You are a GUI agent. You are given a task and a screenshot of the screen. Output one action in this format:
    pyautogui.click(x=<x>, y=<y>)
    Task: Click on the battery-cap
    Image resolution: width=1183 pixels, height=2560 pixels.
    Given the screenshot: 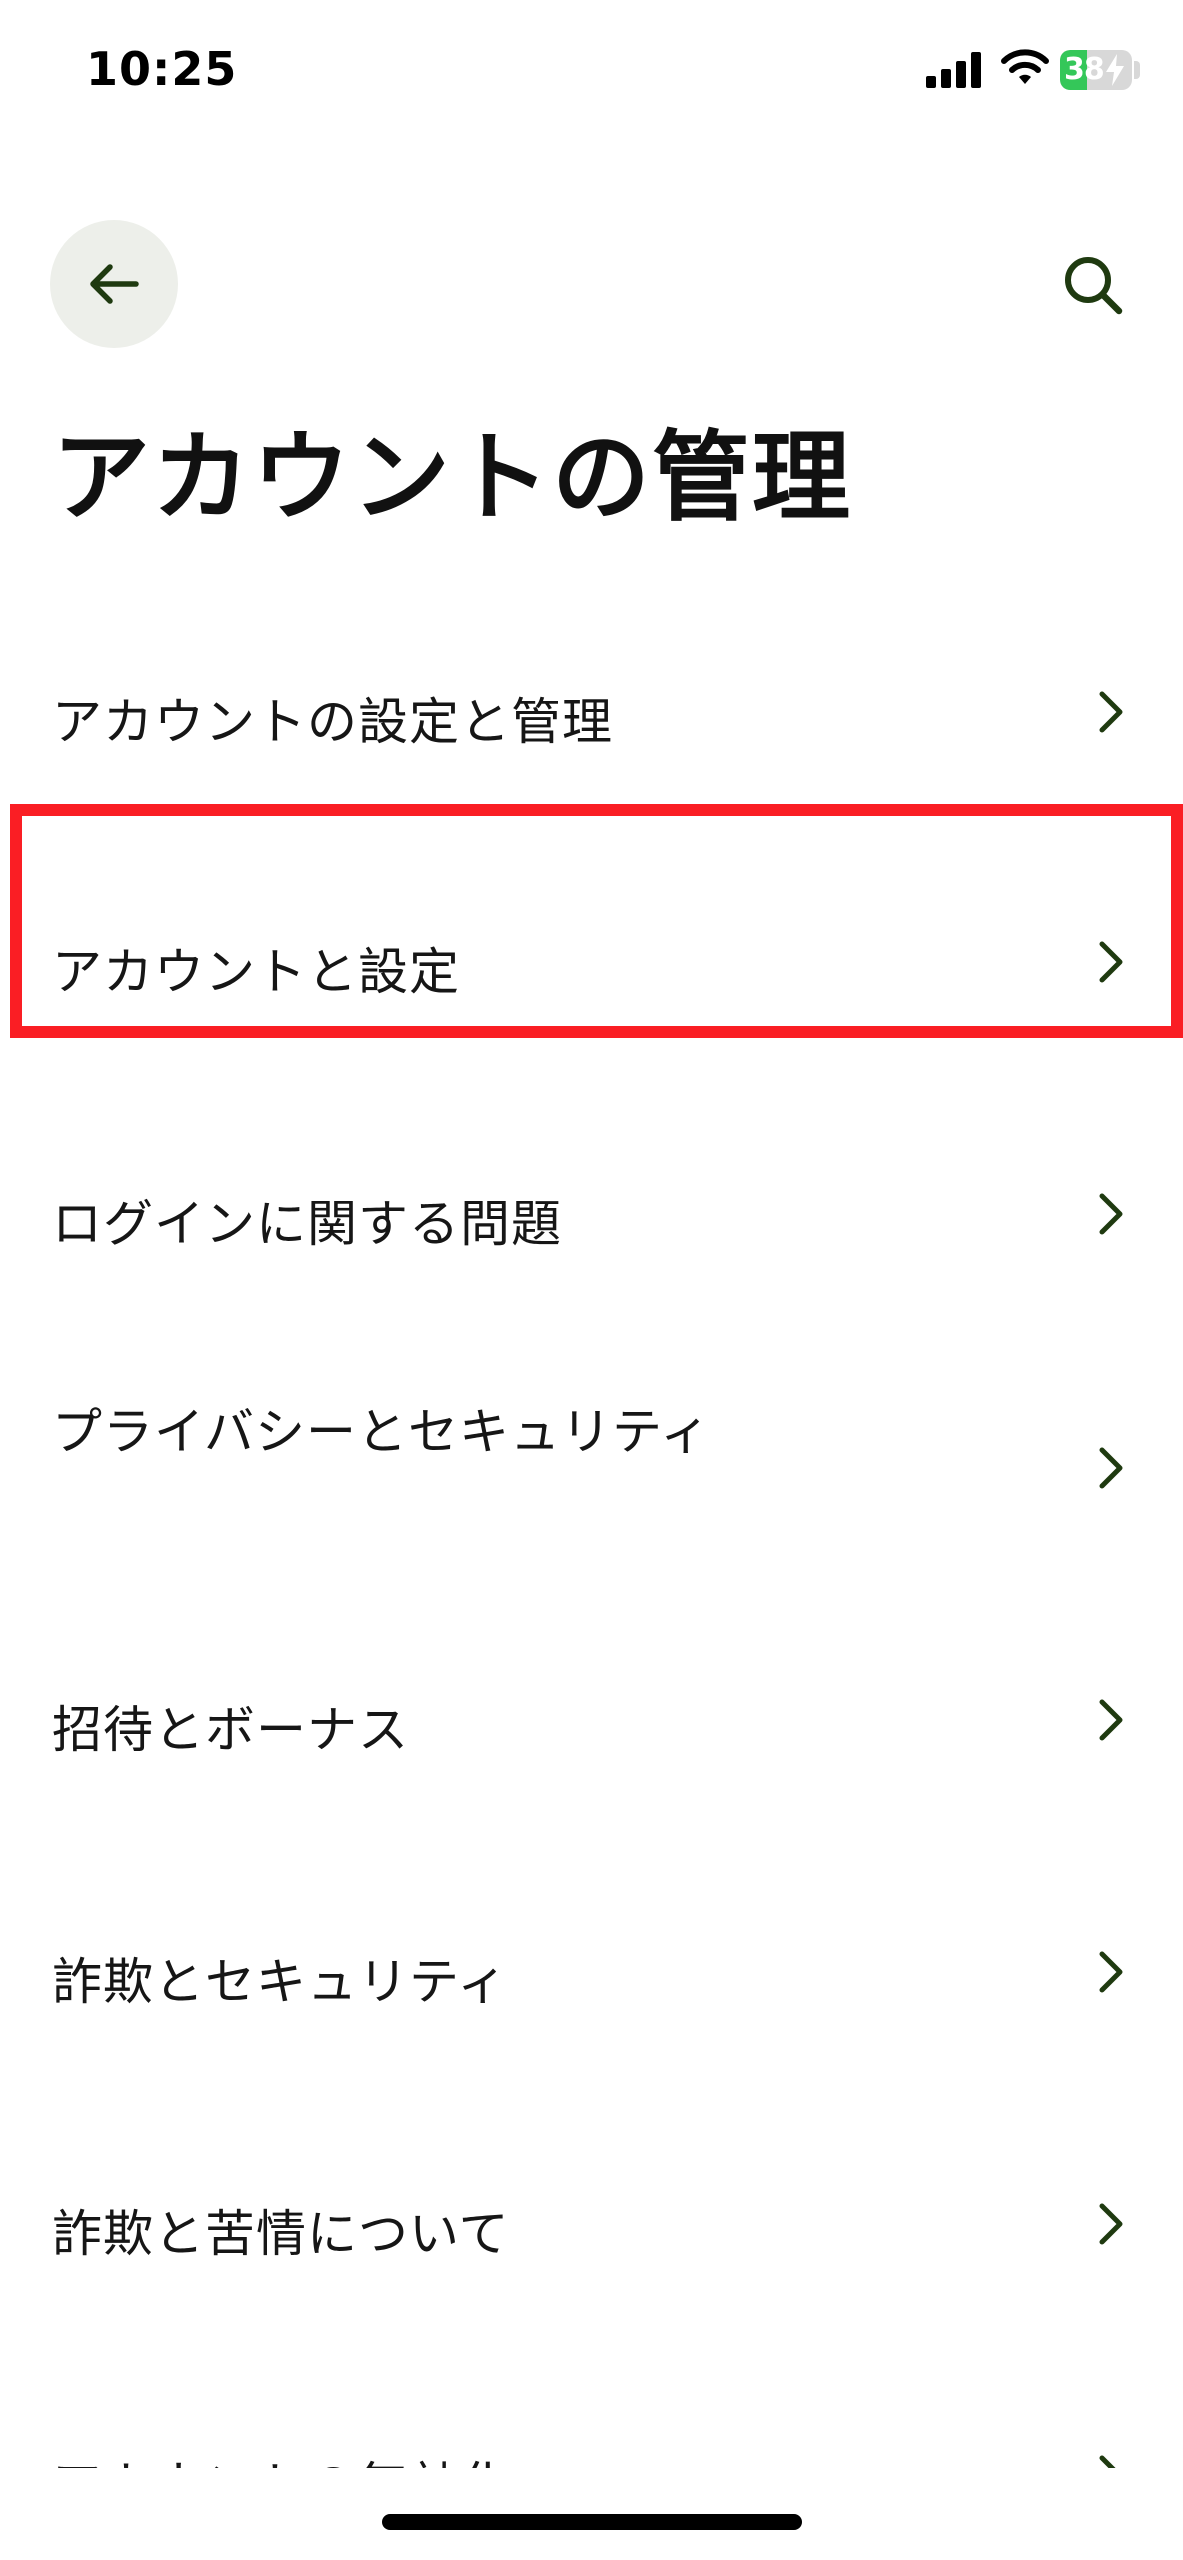 What is the action you would take?
    pyautogui.click(x=1137, y=70)
    